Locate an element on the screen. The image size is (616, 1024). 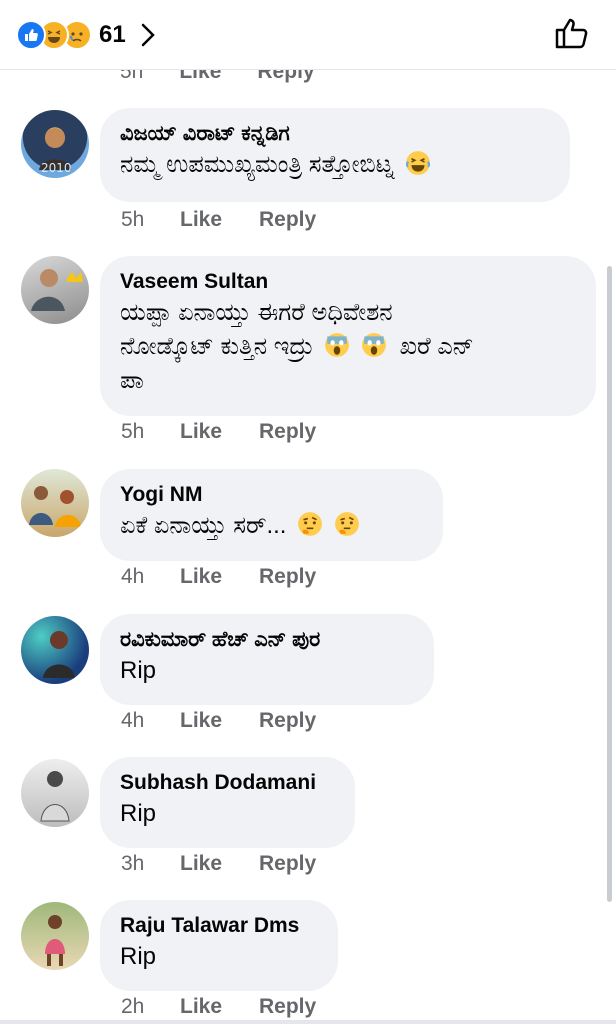
reactions-header: 61 is located at coordinates (308, 35).